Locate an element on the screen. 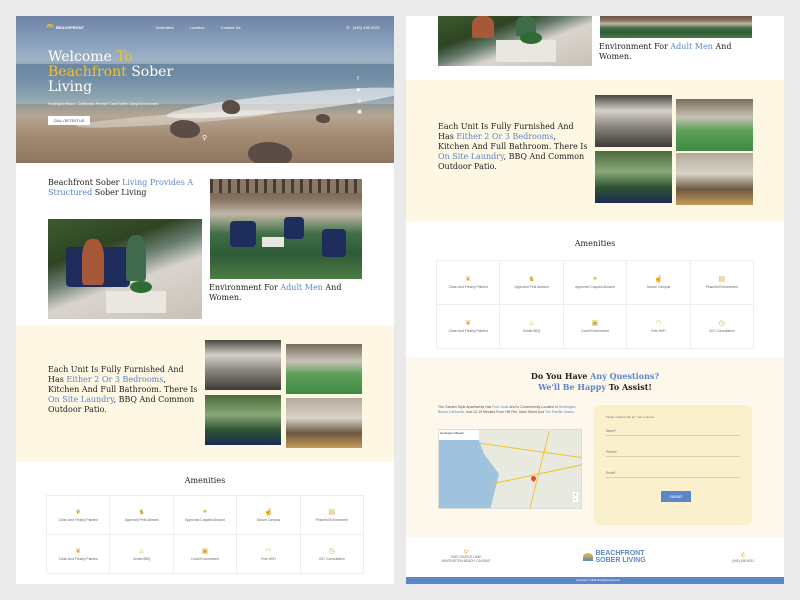 Image resolution: width=800 pixels, height=600 pixels. location-map: Huntington Beach + − is located at coordinates (510, 469).